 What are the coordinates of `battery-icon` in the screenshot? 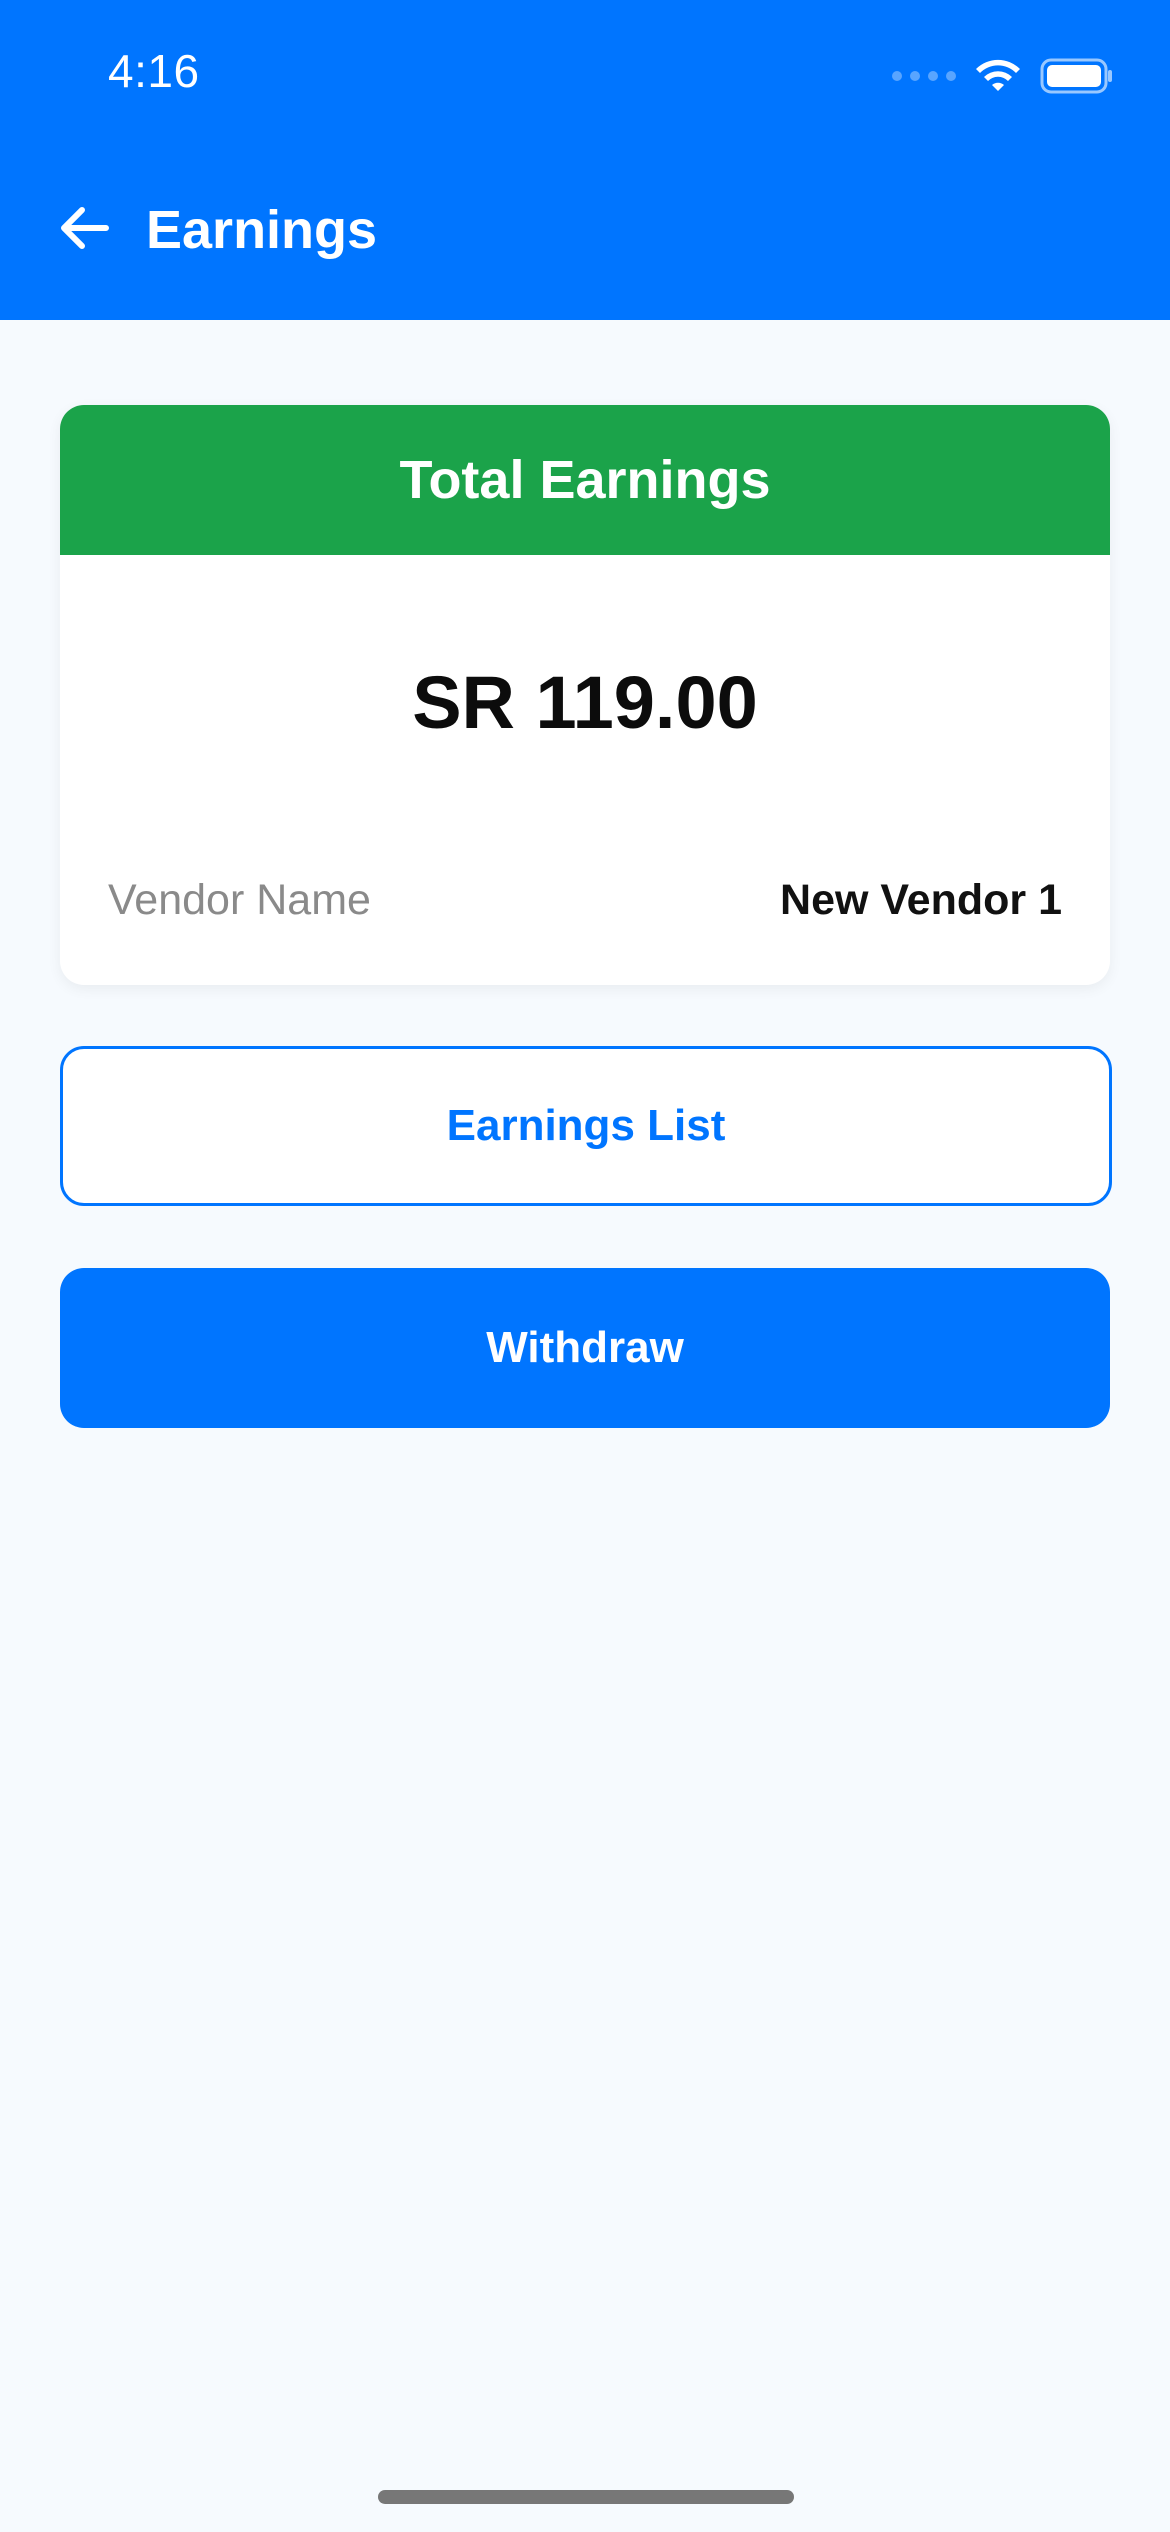 It's located at (1076, 76).